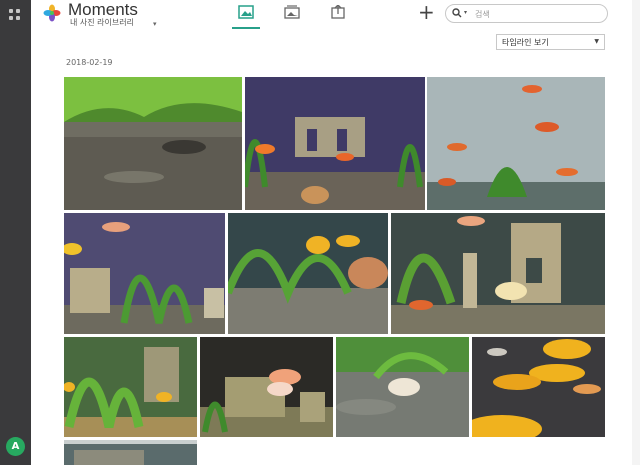  What do you see at coordinates (535, 14) in the screenshot?
I see `search-input` at bounding box center [535, 14].